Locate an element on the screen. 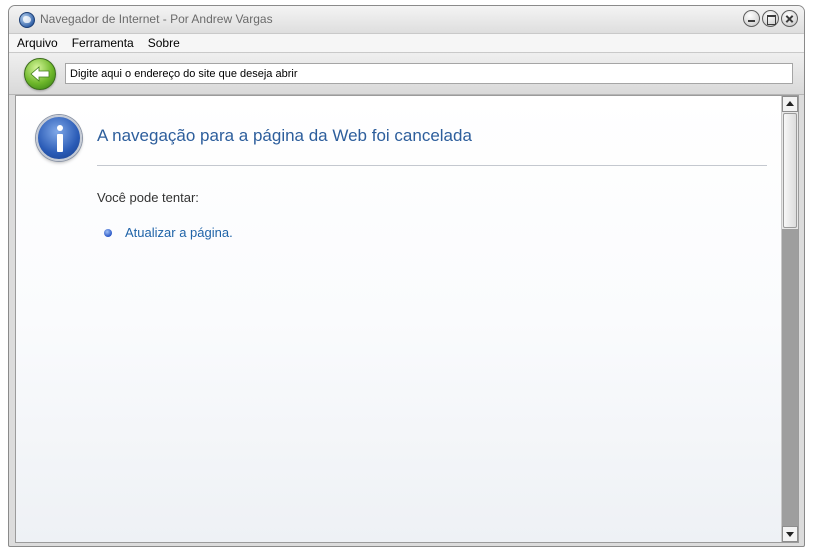  bullet-icon is located at coordinates (108, 233).